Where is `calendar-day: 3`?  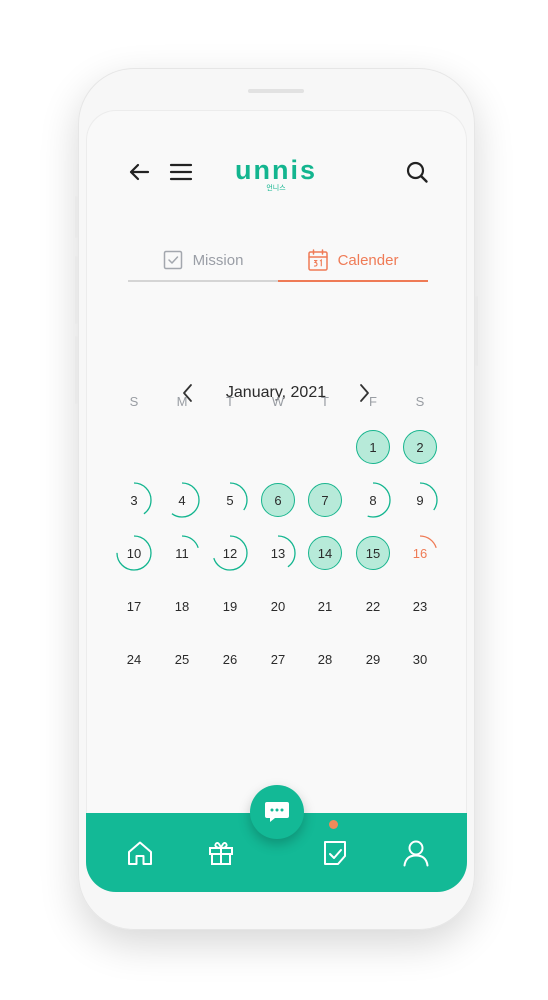 calendar-day: 3 is located at coordinates (134, 500).